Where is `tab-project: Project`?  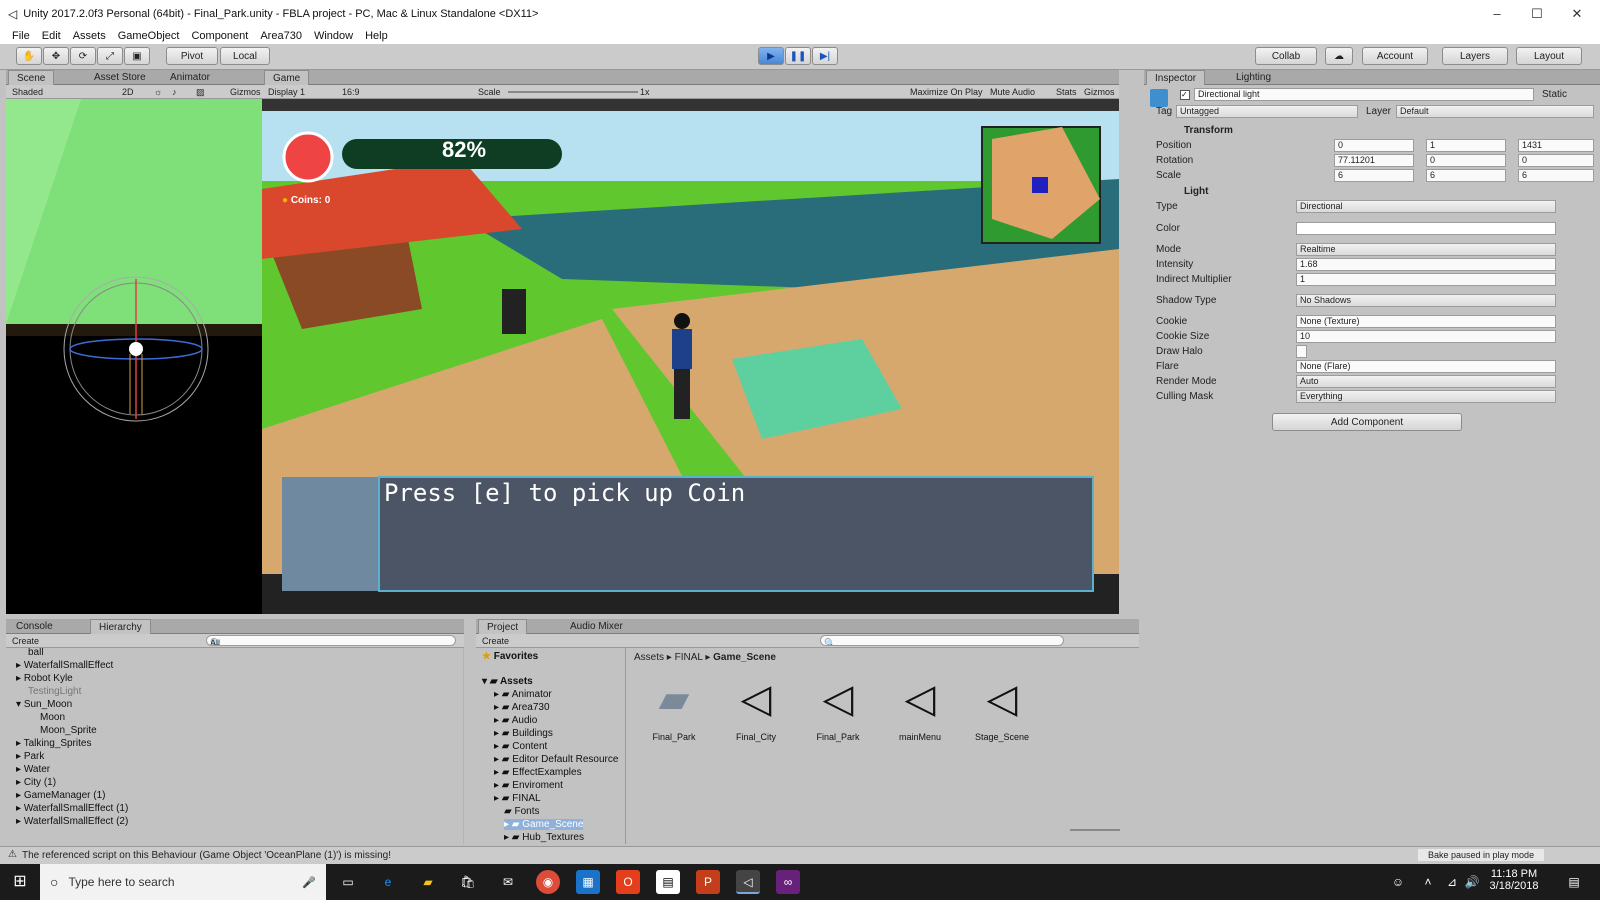
tab-project: Project is located at coordinates (503, 626).